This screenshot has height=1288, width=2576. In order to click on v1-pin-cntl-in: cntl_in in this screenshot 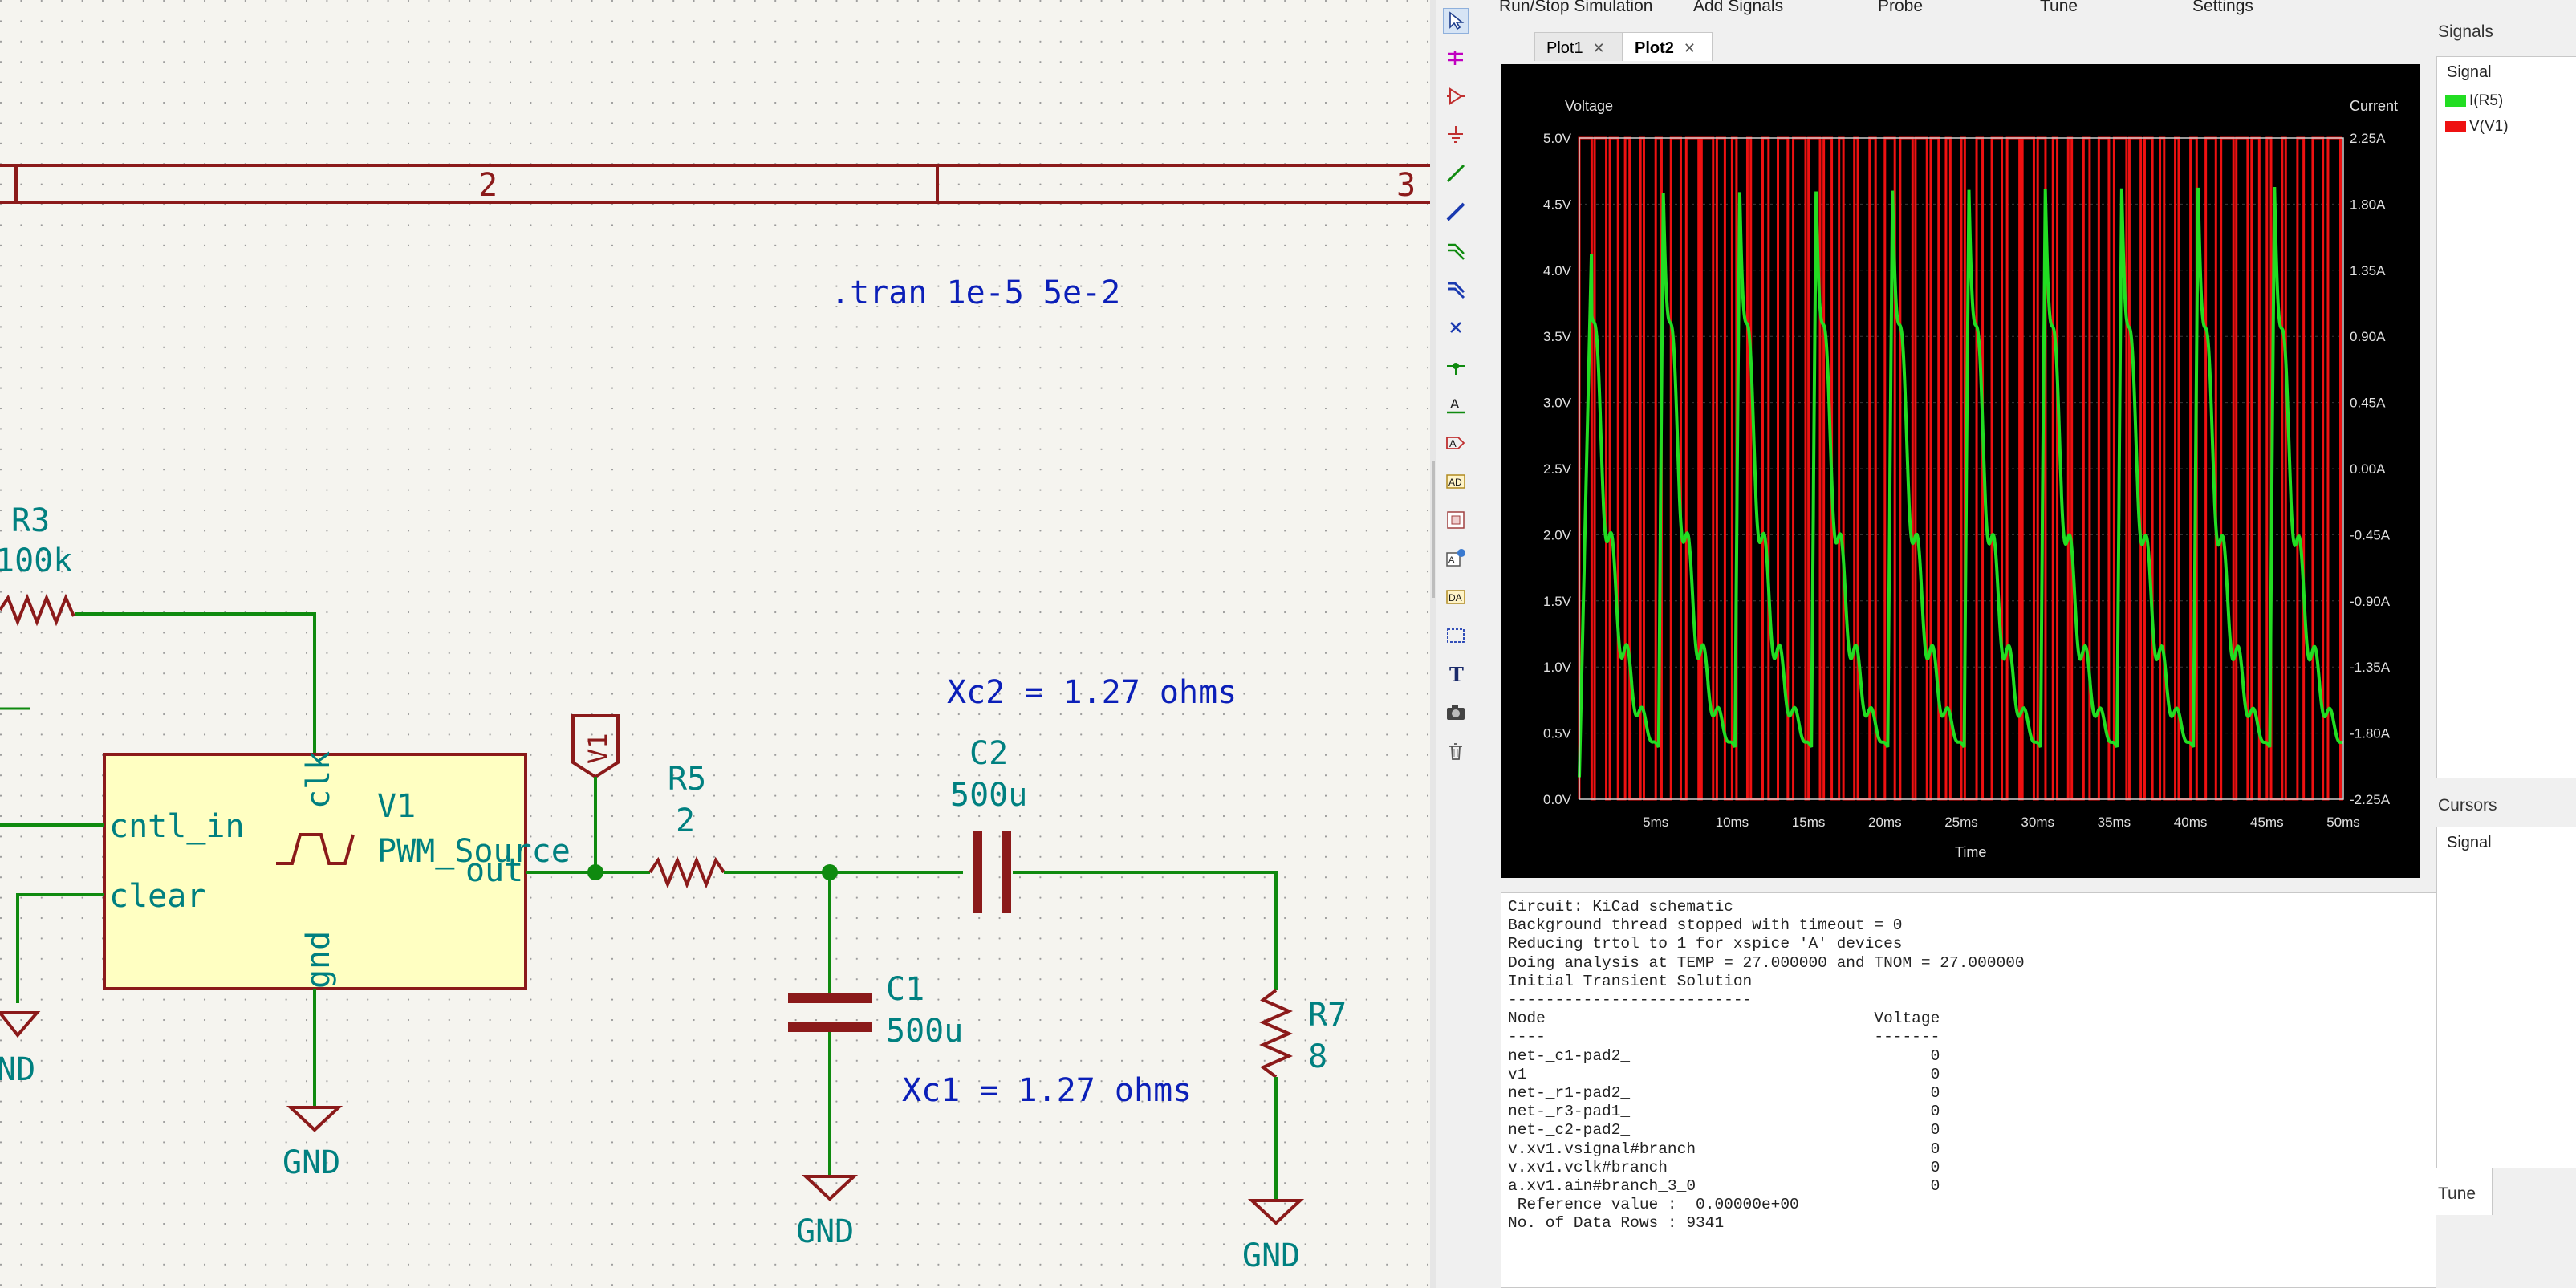, I will do `click(177, 826)`.